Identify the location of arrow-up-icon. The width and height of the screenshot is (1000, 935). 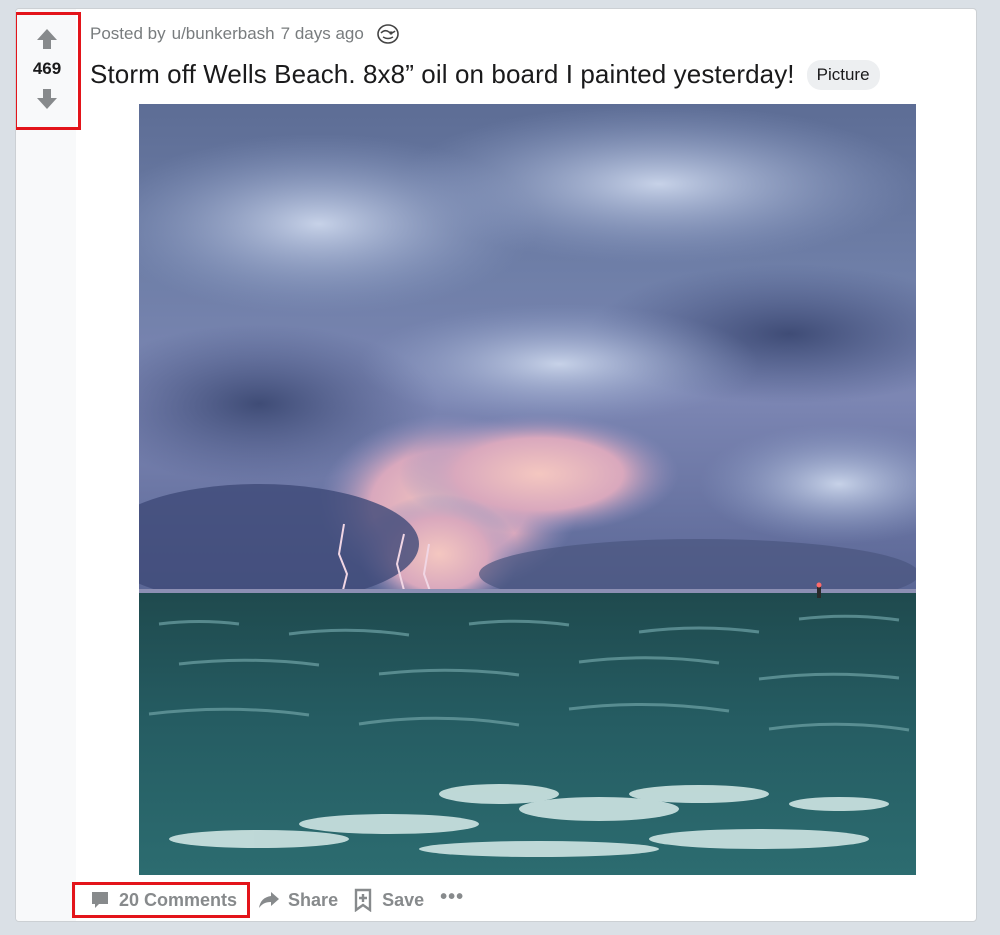
(47, 39).